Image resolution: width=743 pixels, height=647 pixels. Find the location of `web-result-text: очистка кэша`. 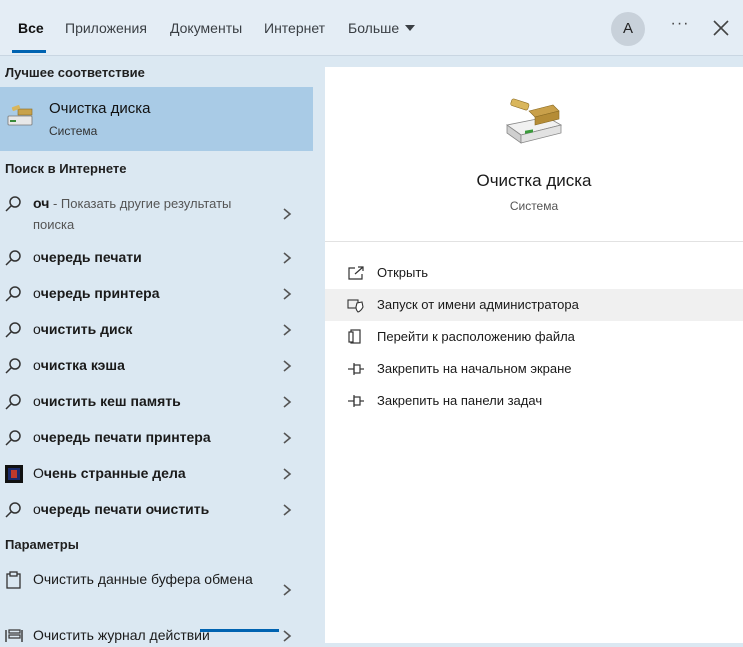

web-result-text: очистка кэша is located at coordinates (79, 365).